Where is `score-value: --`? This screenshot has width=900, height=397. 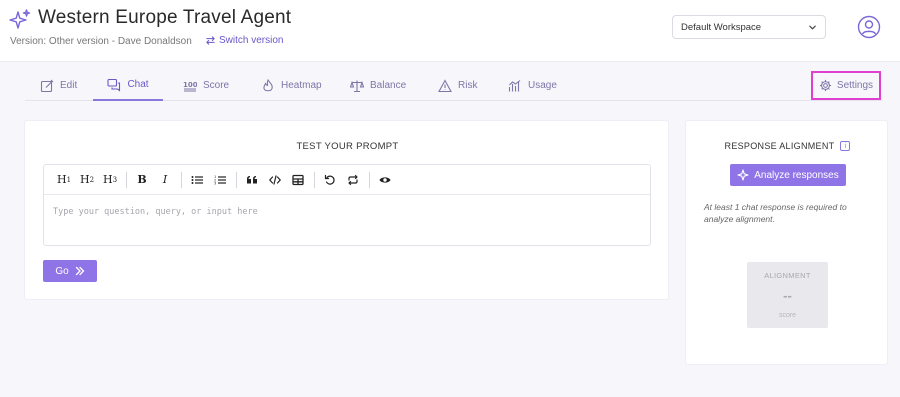
score-value: -- is located at coordinates (787, 295).